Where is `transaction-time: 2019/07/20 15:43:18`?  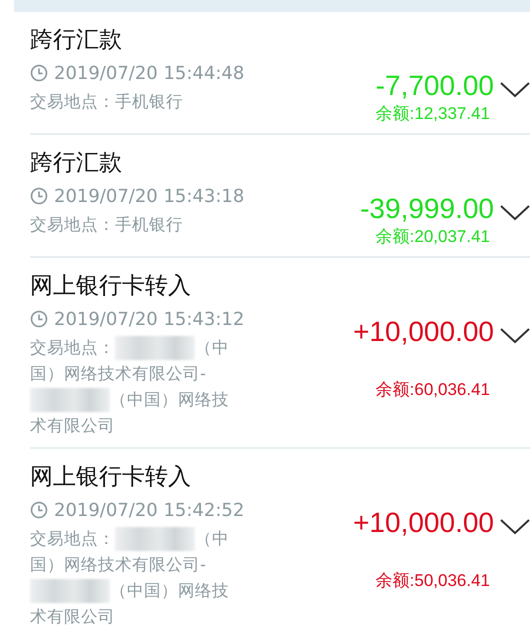 transaction-time: 2019/07/20 15:43:18 is located at coordinates (149, 196).